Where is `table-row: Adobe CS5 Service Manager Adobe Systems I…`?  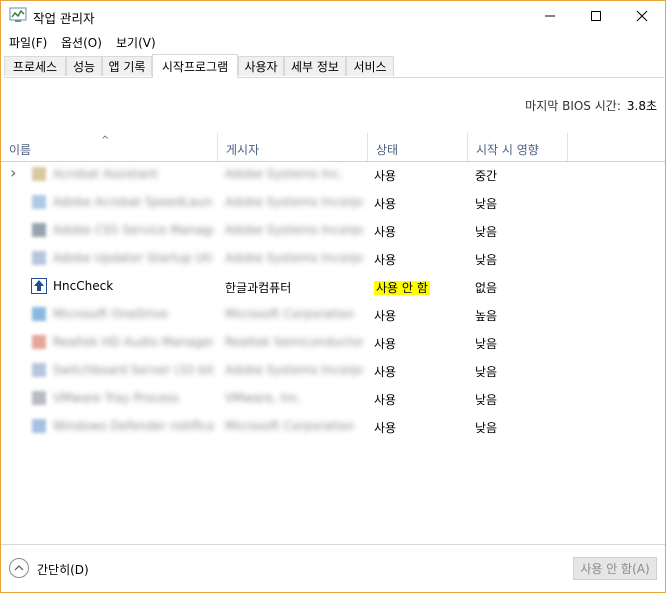 table-row: Adobe CS5 Service Manager Adobe Systems I… is located at coordinates (333, 231).